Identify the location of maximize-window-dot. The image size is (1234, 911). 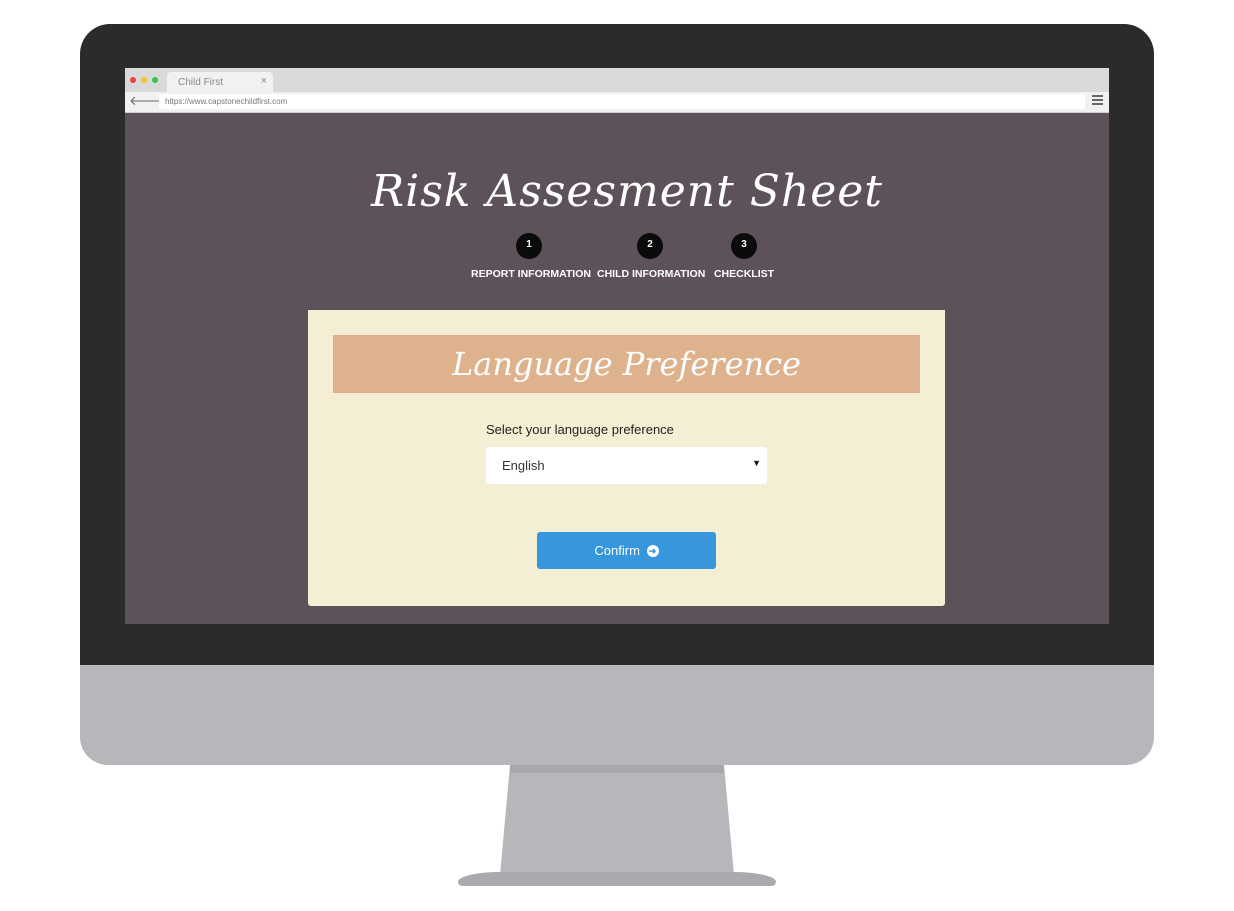
(155, 80).